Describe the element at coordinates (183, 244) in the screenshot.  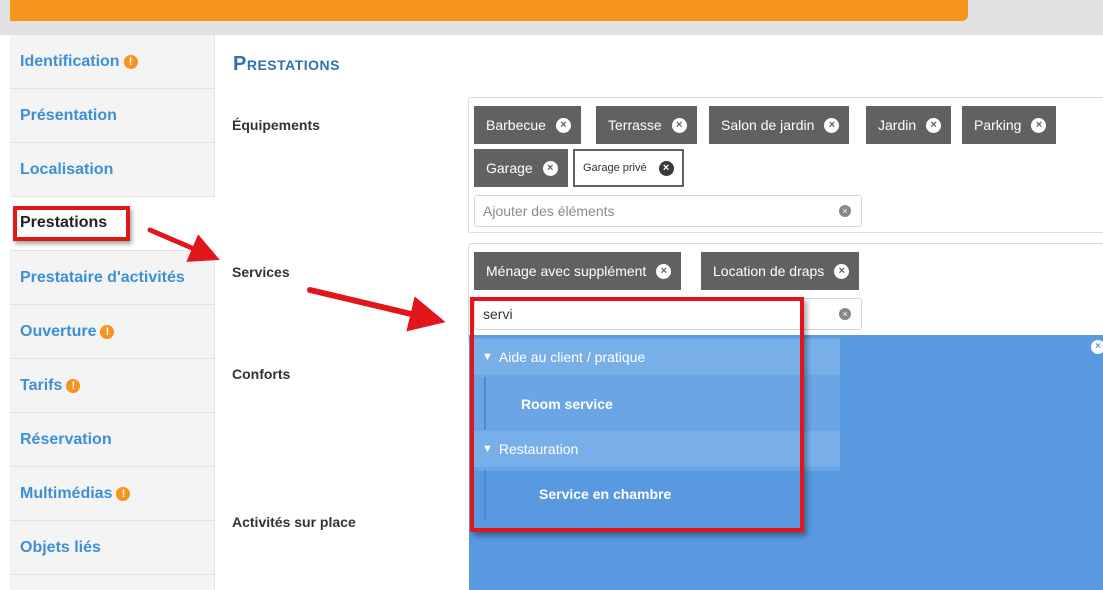
I see `arrow-to-services` at that location.